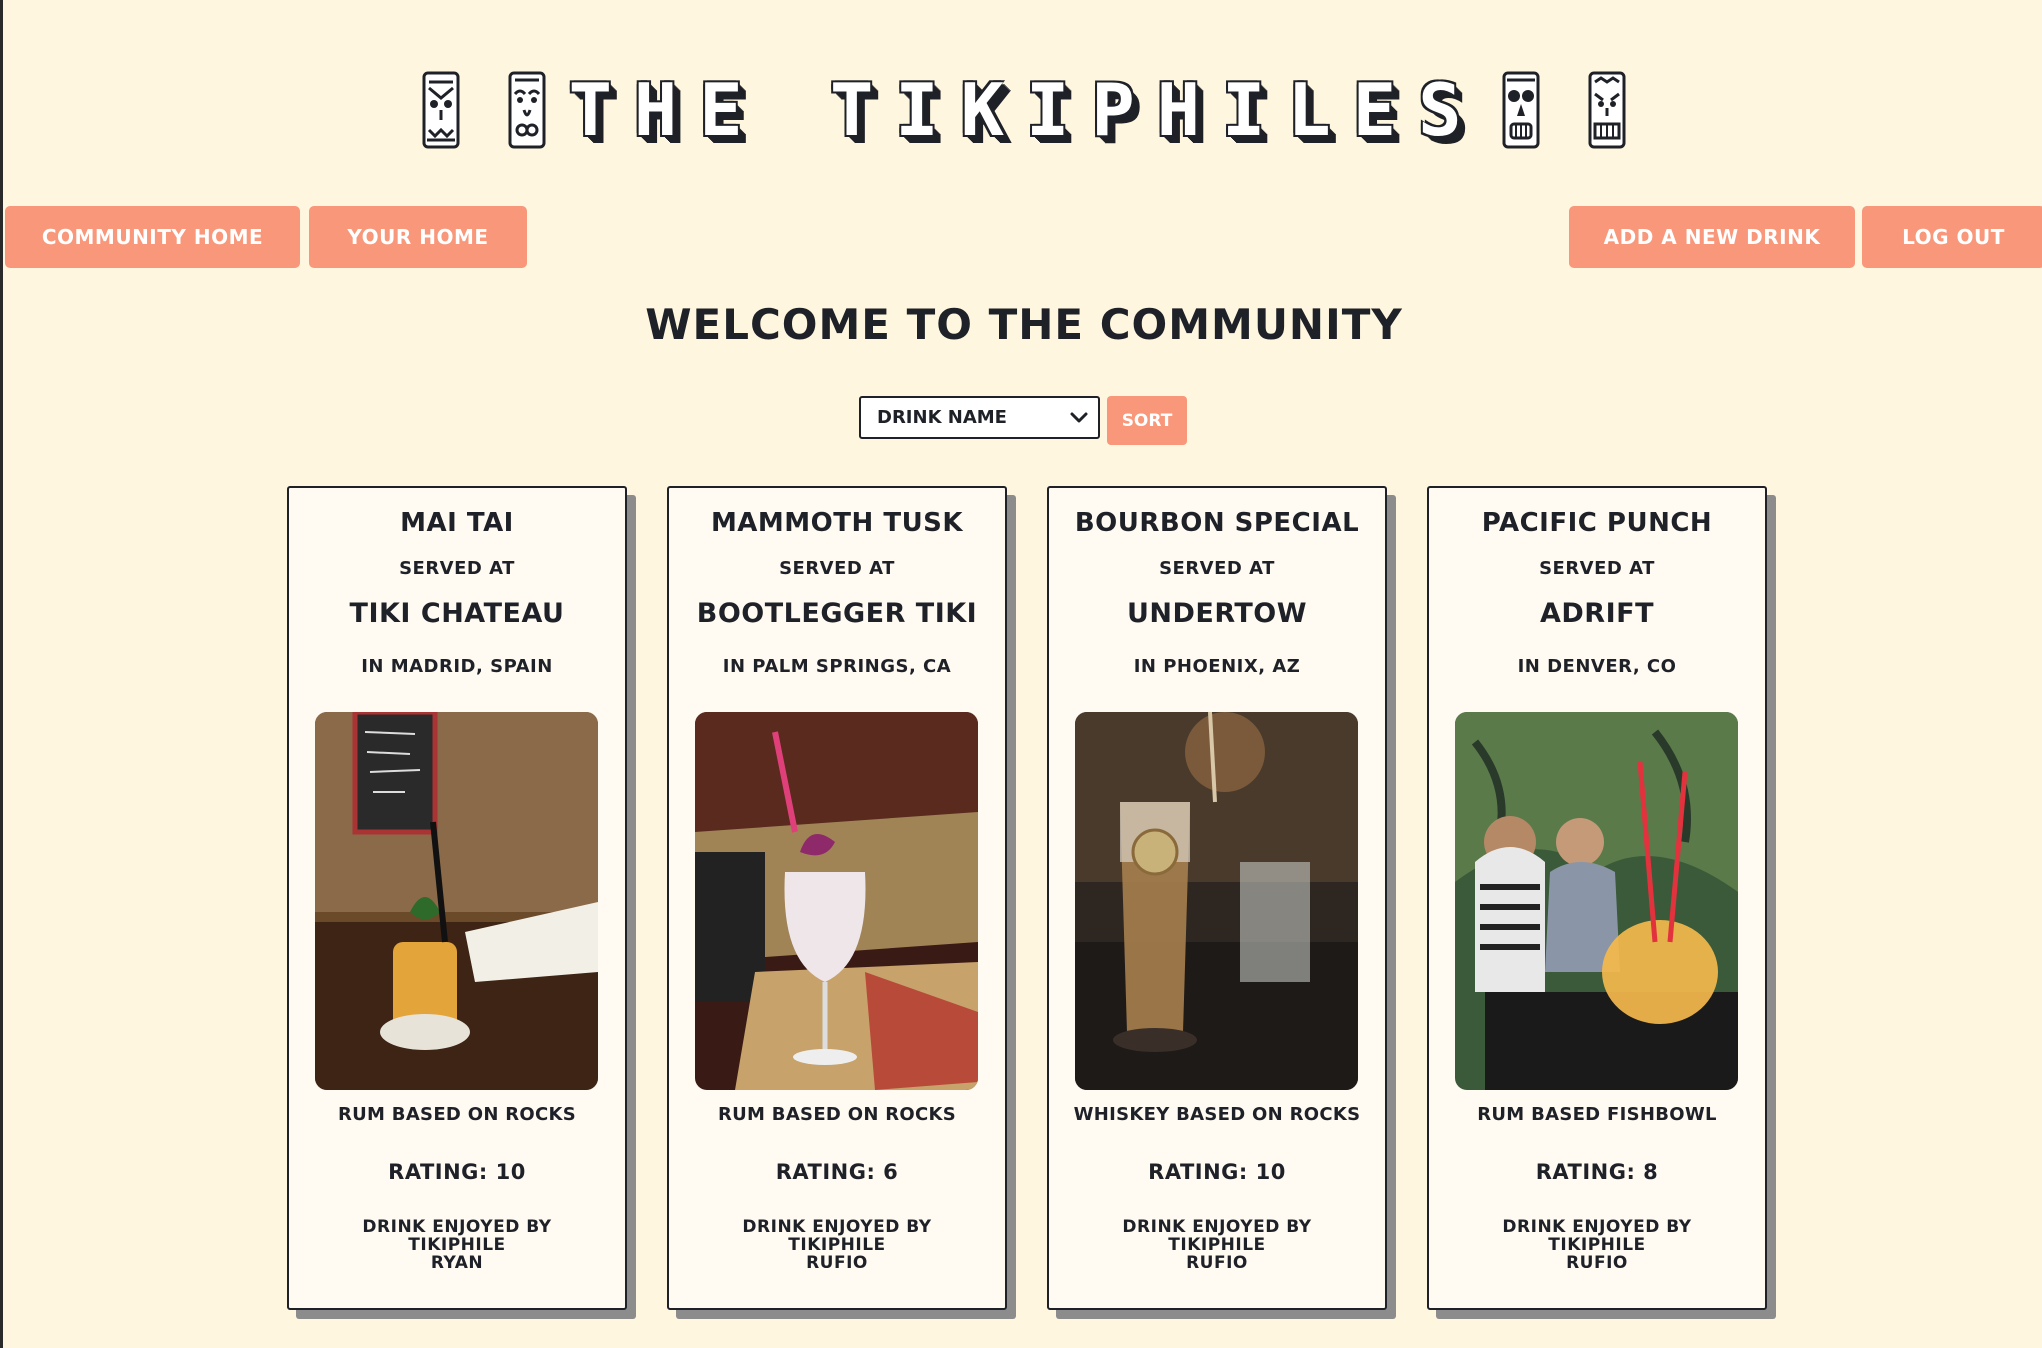 The width and height of the screenshot is (2042, 1348). I want to click on venue-name: Bootlegger Tiki, so click(837, 613).